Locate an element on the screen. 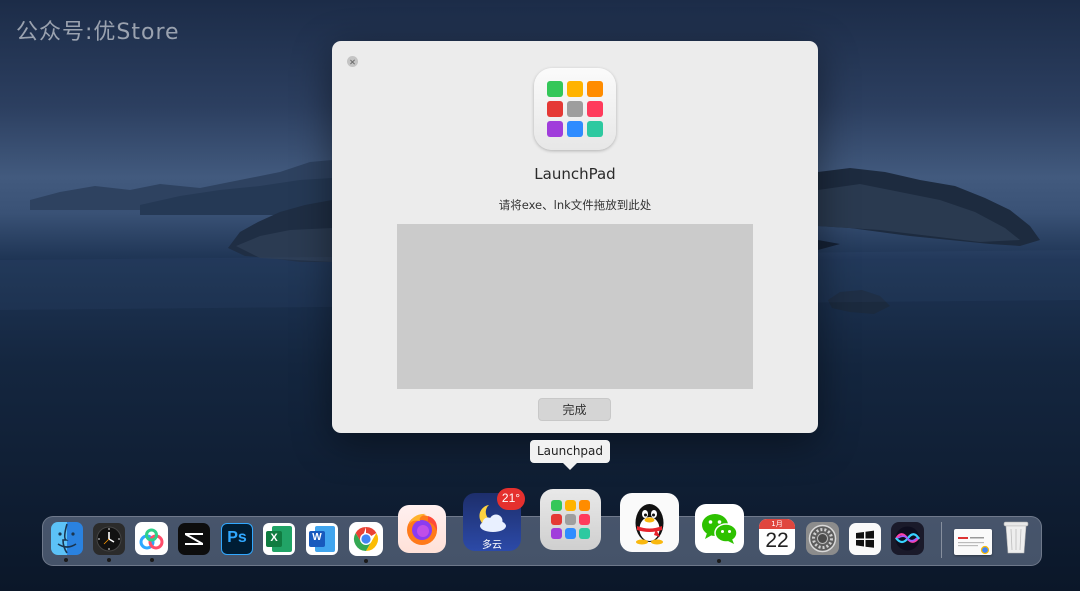 This screenshot has height=591, width=1080. chrome-running-dot is located at coordinates (366, 561).